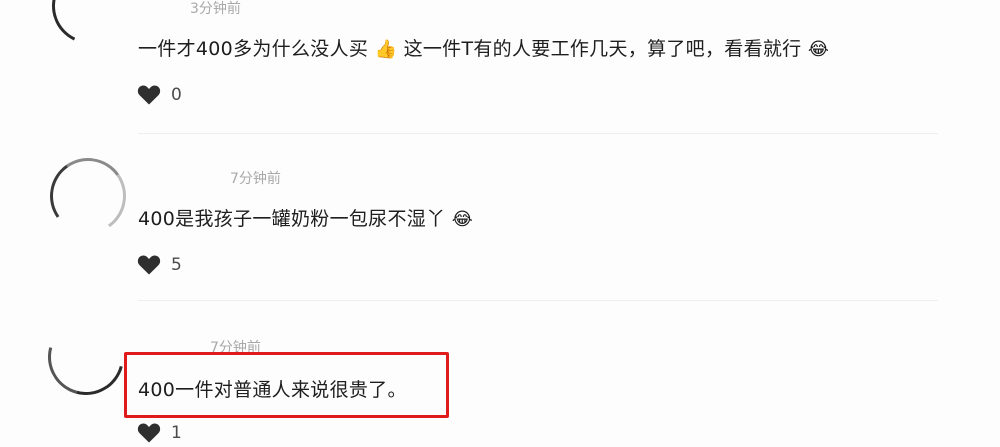  Describe the element at coordinates (286, 385) in the screenshot. I see `highlight-box` at that location.